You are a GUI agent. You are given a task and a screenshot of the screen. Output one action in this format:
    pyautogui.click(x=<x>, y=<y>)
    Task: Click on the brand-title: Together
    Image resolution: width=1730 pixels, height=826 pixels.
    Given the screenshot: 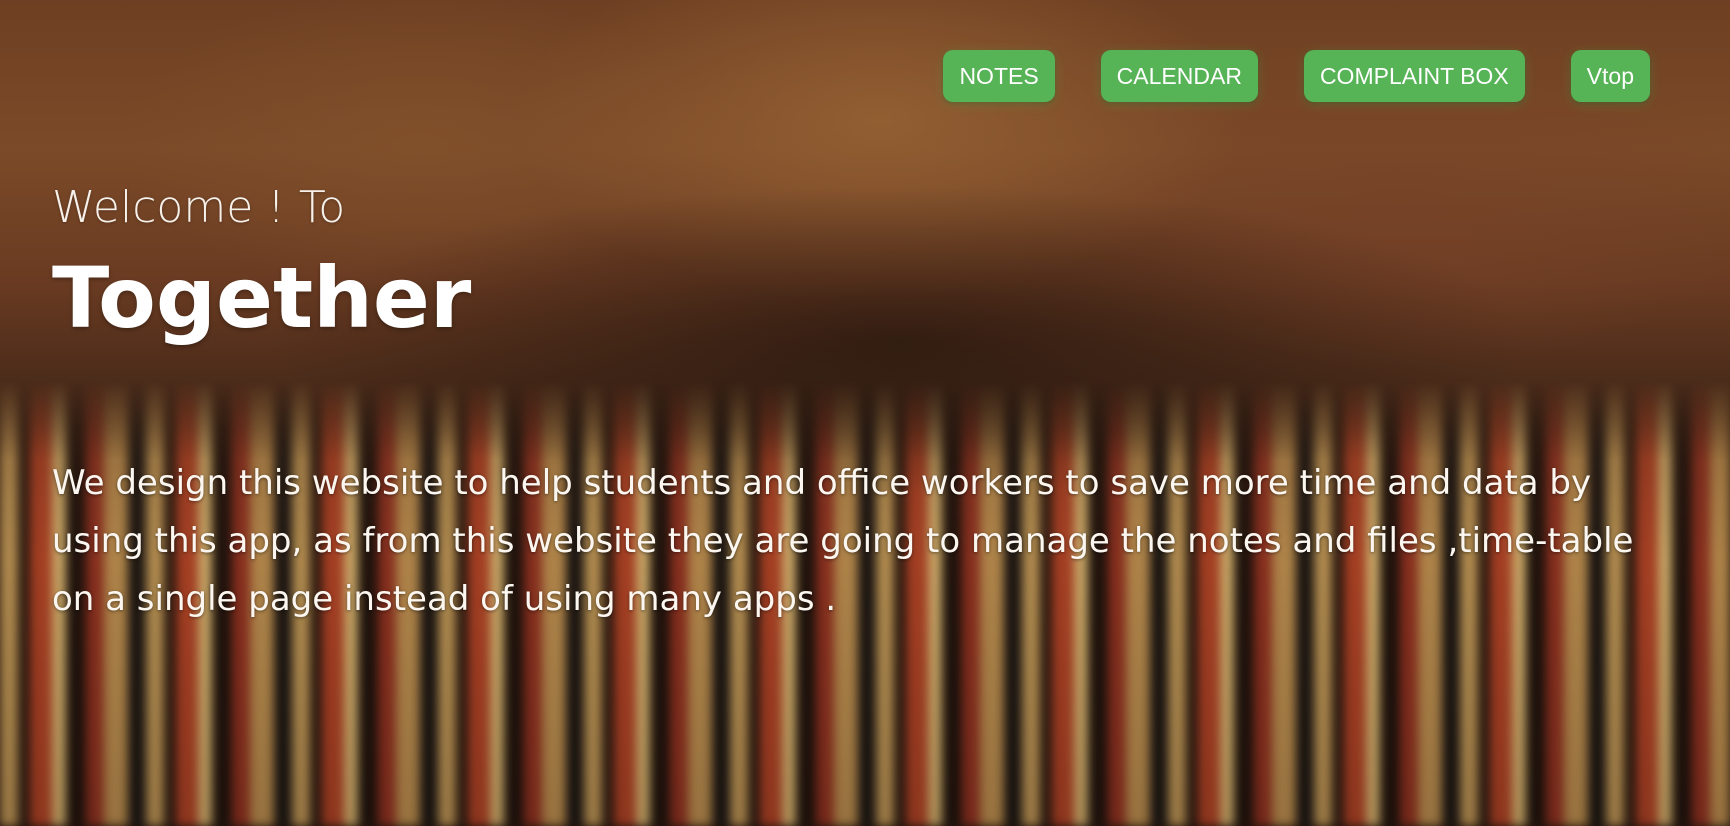 What is the action you would take?
    pyautogui.click(x=262, y=298)
    